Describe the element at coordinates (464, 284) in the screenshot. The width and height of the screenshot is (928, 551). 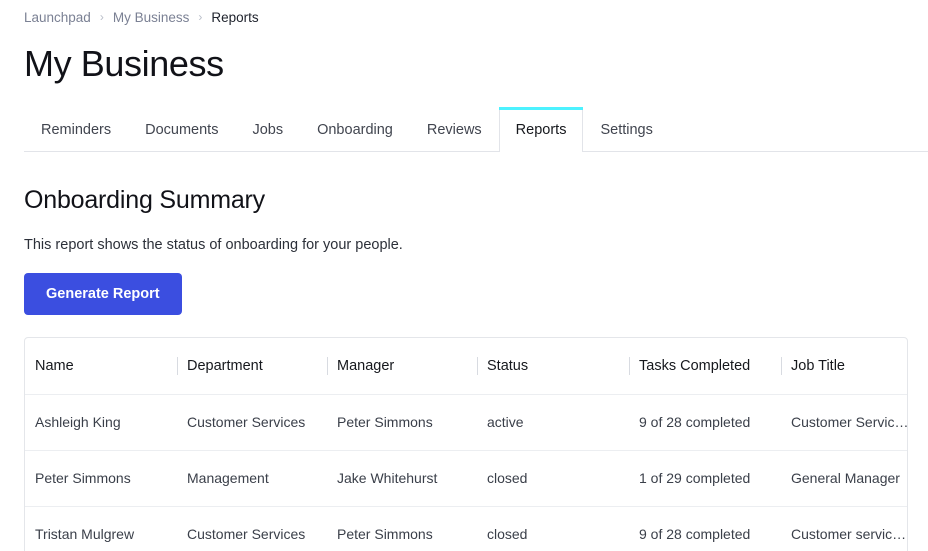
I see `report-actions: Generate Report` at that location.